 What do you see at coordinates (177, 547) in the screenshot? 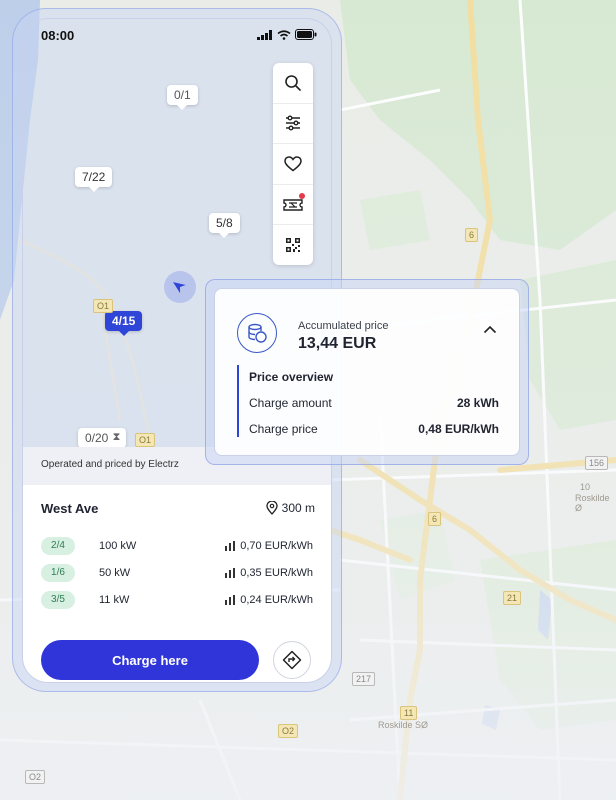
I see `connector-row: 2/4 100 kW 0,70 EUR/kWh` at bounding box center [177, 547].